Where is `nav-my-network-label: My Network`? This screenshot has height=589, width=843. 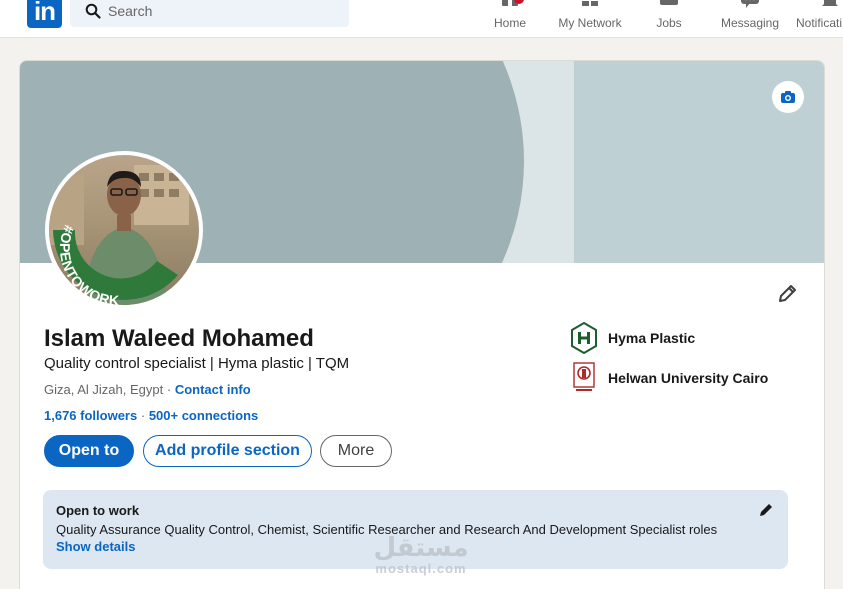
nav-my-network-label: My Network is located at coordinates (590, 23).